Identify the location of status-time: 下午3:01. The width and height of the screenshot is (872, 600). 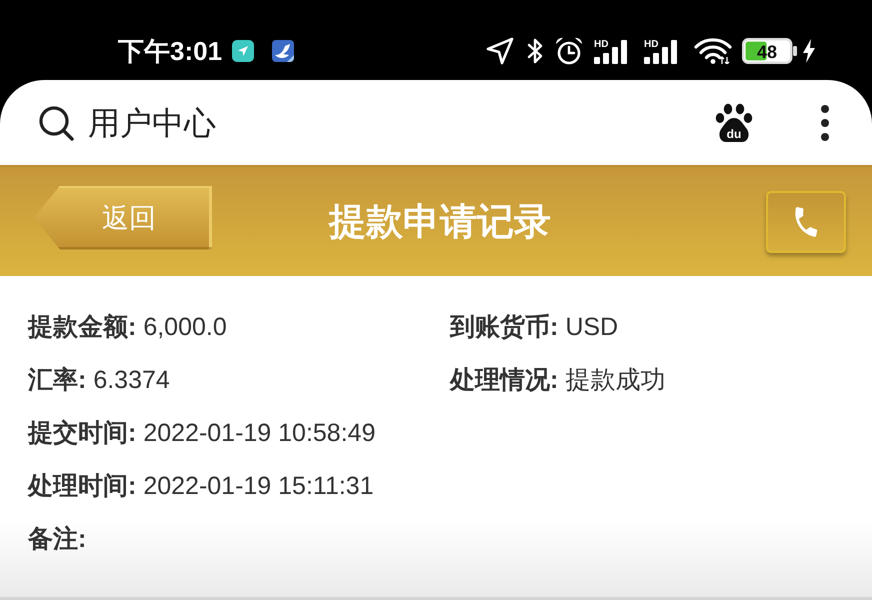
(170, 51).